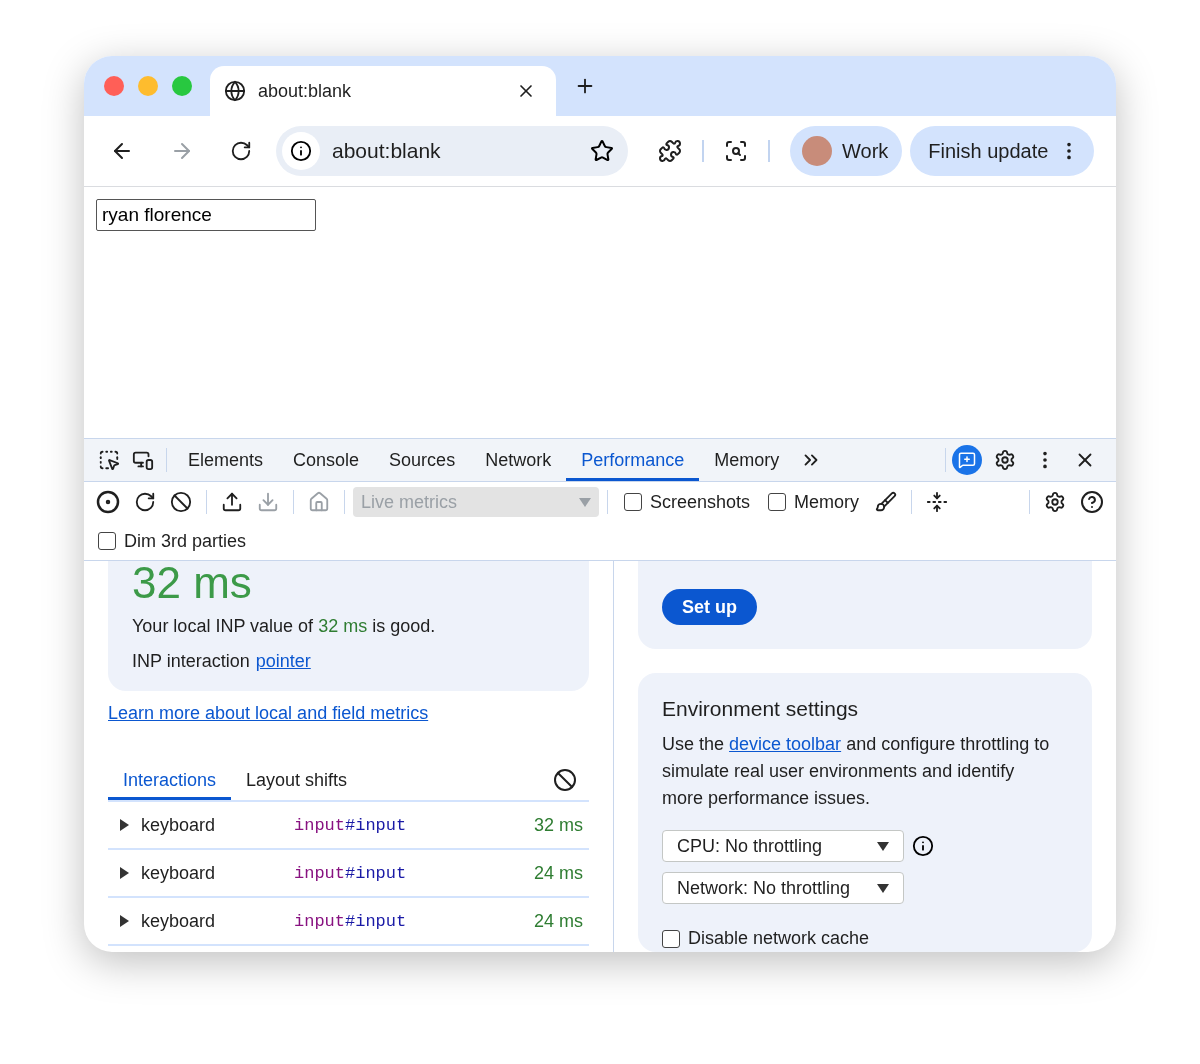 The width and height of the screenshot is (1200, 1064). Describe the element at coordinates (226, 460) in the screenshot. I see `devtools-tab: Elements` at that location.